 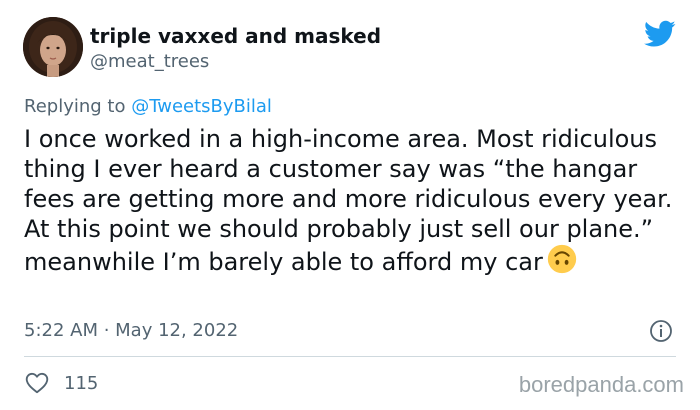 What do you see at coordinates (201, 106) in the screenshot?
I see `mention-link: @TweetsByBilal` at bounding box center [201, 106].